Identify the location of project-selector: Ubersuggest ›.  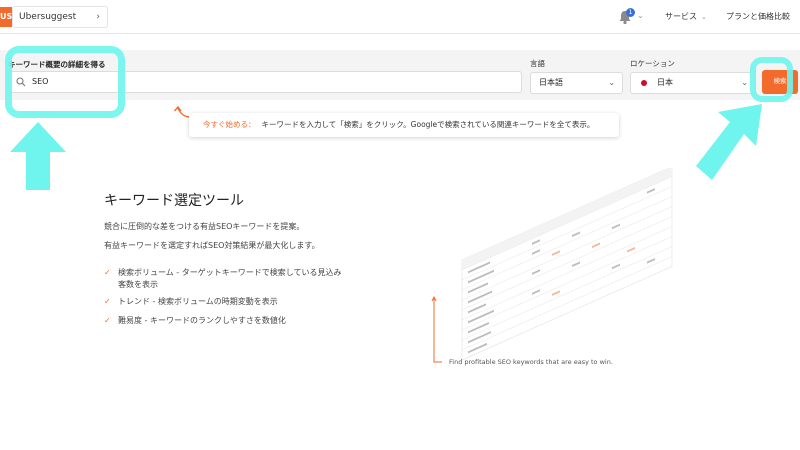
(60, 17).